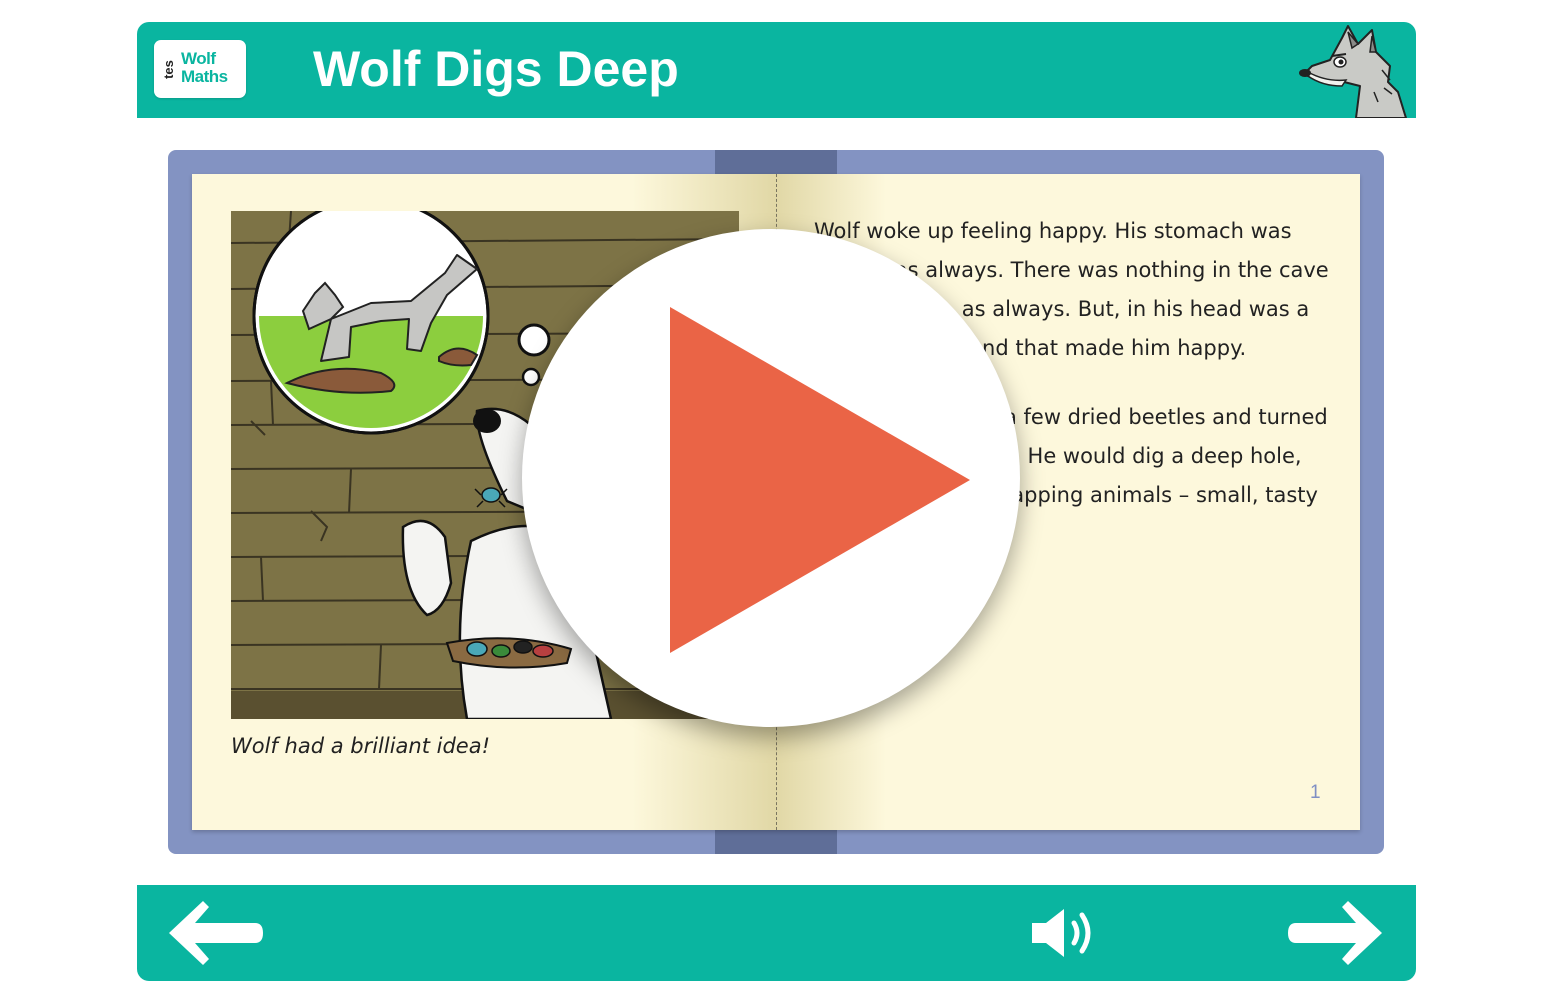 The image size is (1553, 1001). I want to click on speaker-icon, so click(1061, 933).